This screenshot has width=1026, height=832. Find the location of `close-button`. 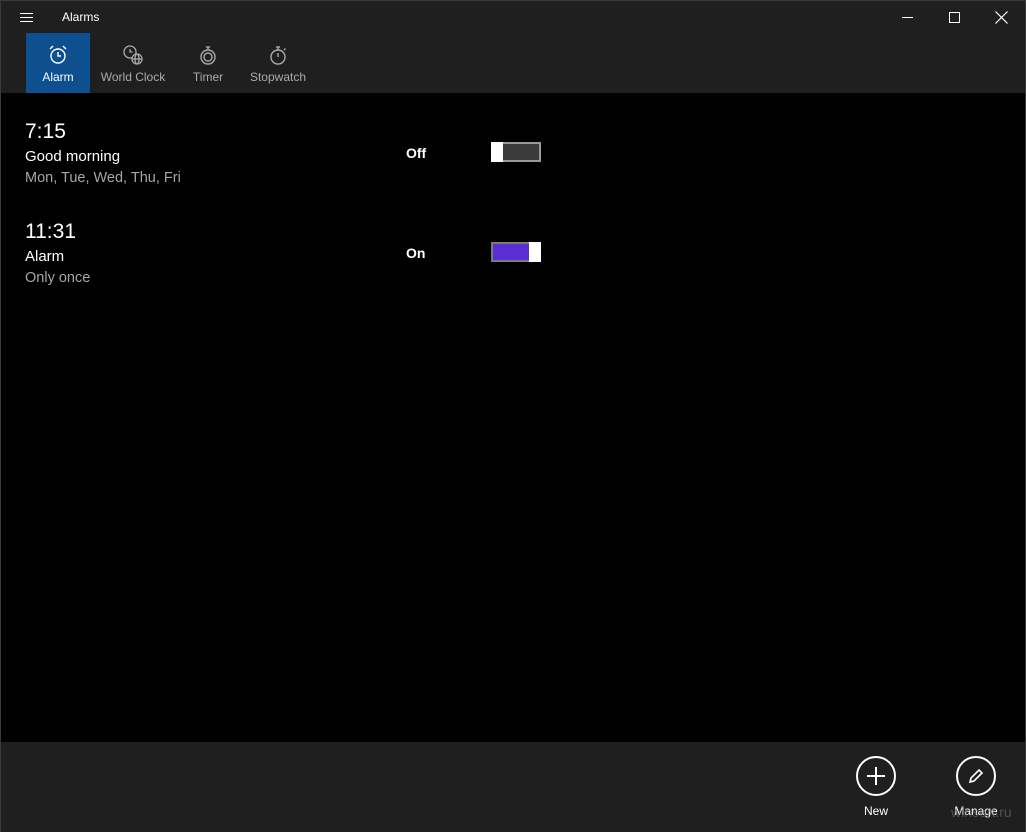

close-button is located at coordinates (1001, 17).